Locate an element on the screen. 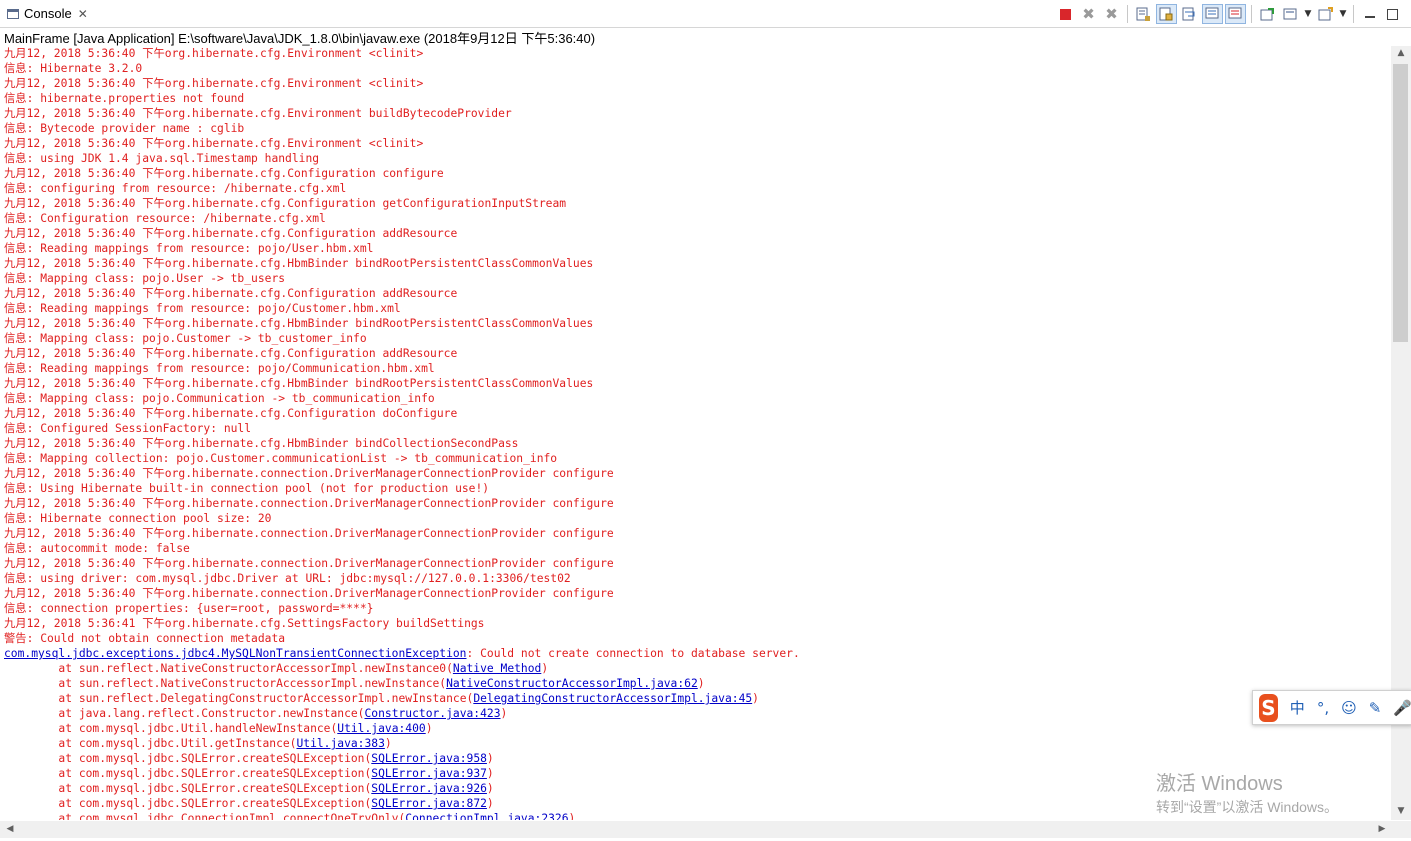  log-text: 信息: autocommit mode: false is located at coordinates (97, 548).